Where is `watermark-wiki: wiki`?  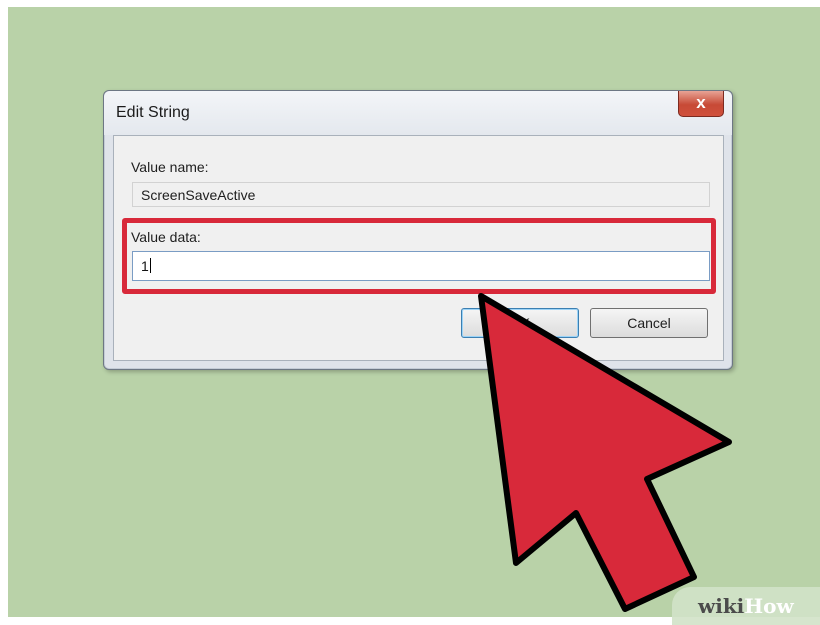 watermark-wiki: wiki is located at coordinates (721, 606).